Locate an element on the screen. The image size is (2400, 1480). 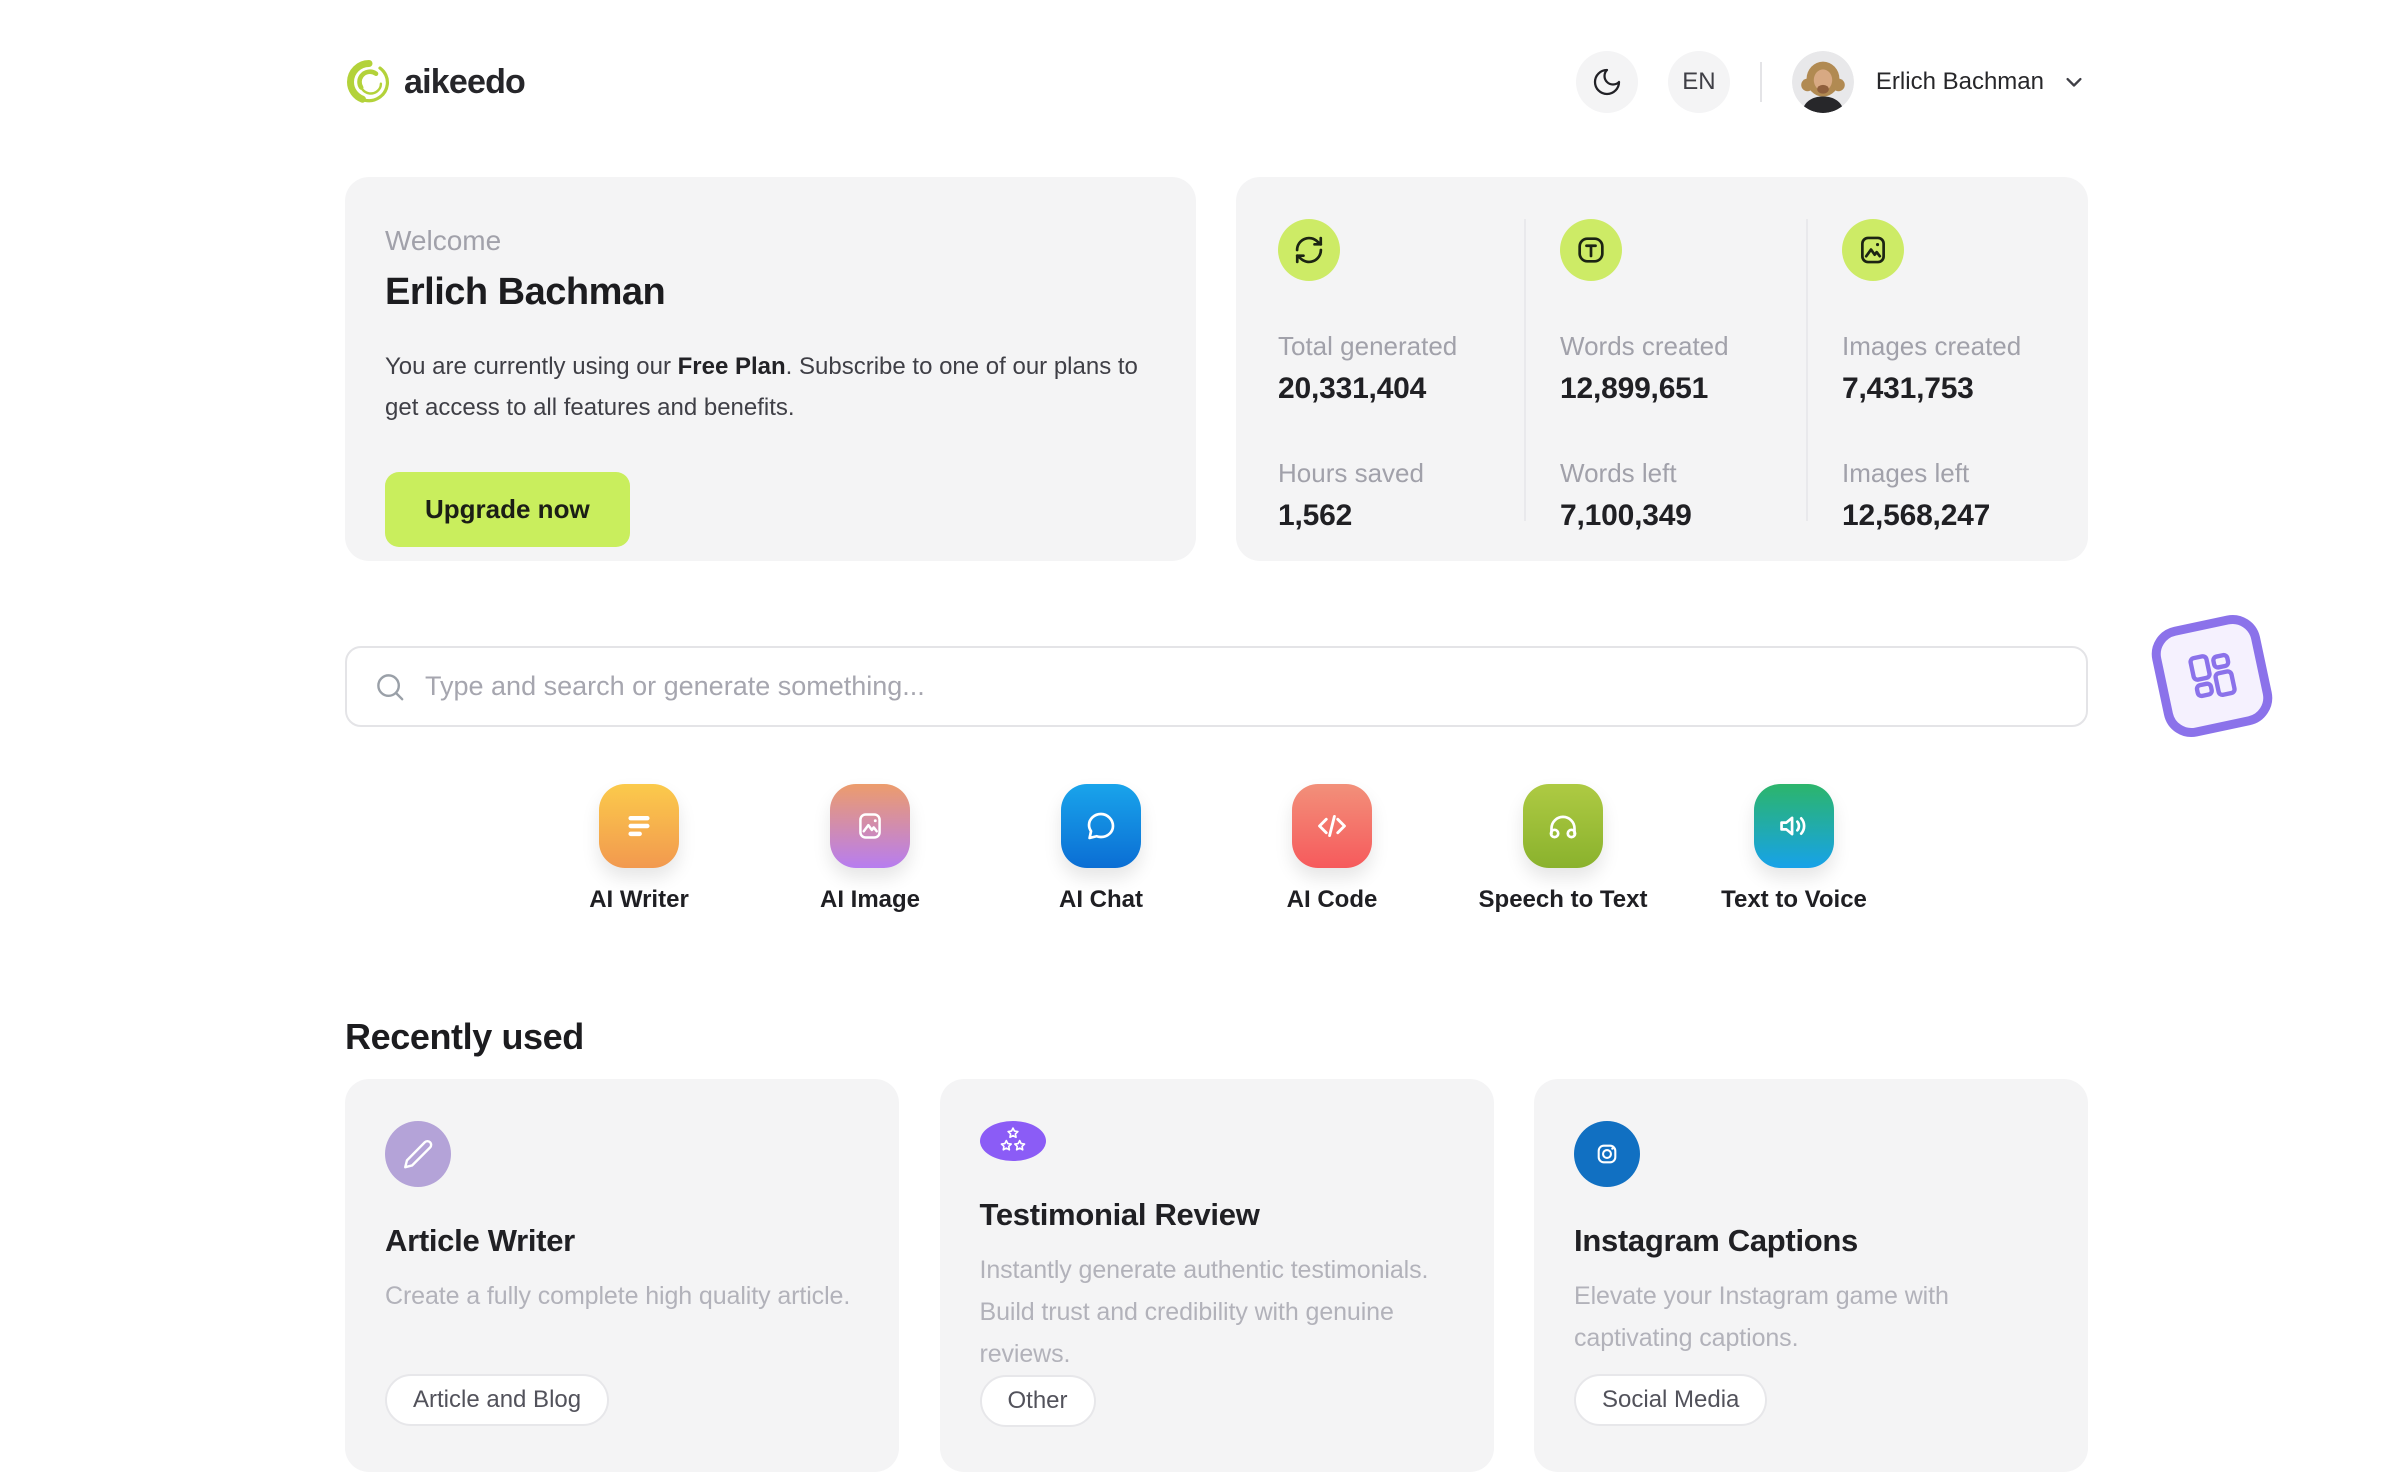
plan-name: Free Plan is located at coordinates (731, 366).